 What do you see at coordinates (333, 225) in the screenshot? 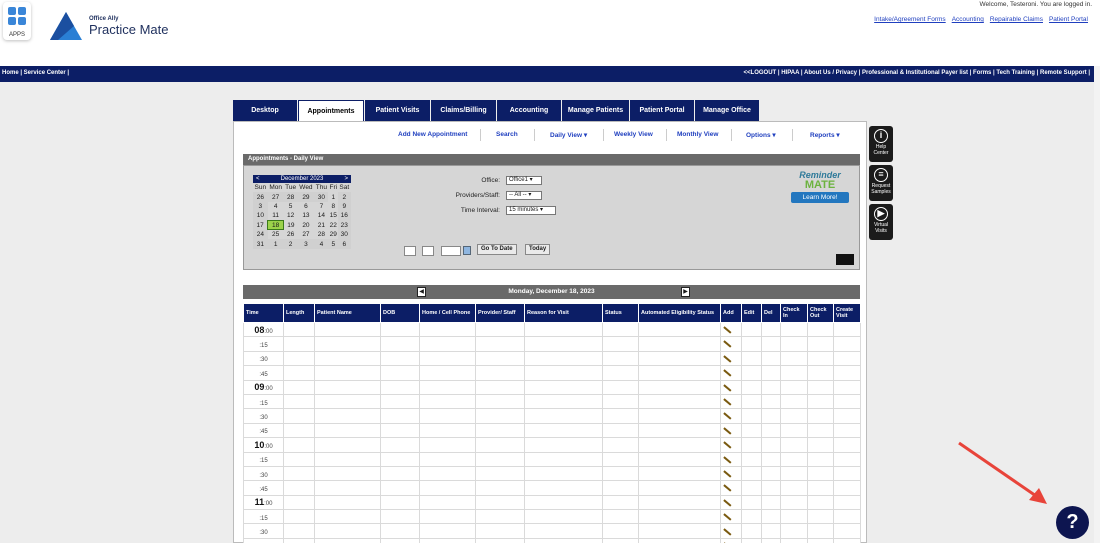
I see `calendar-day: 22` at bounding box center [333, 225].